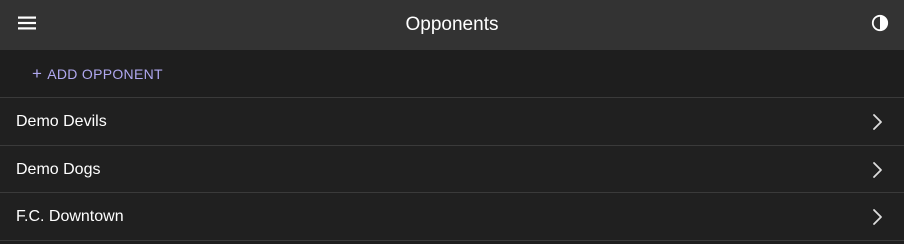  I want to click on plus-icon: +, so click(37, 73).